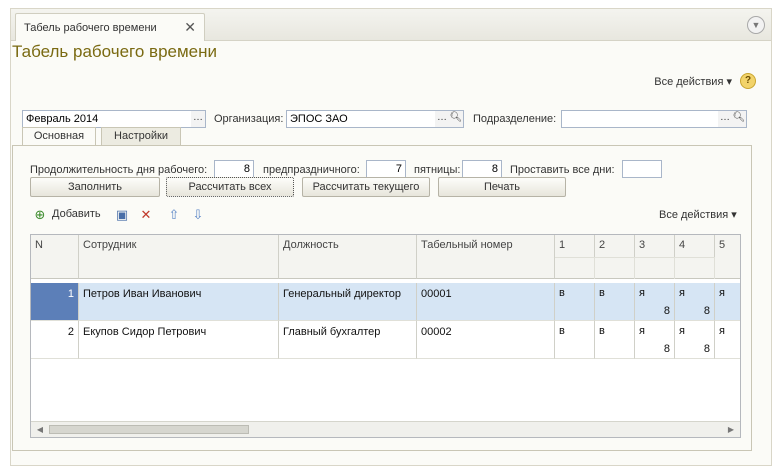  What do you see at coordinates (482, 169) in the screenshot?
I see `friday-hours-input: 8` at bounding box center [482, 169].